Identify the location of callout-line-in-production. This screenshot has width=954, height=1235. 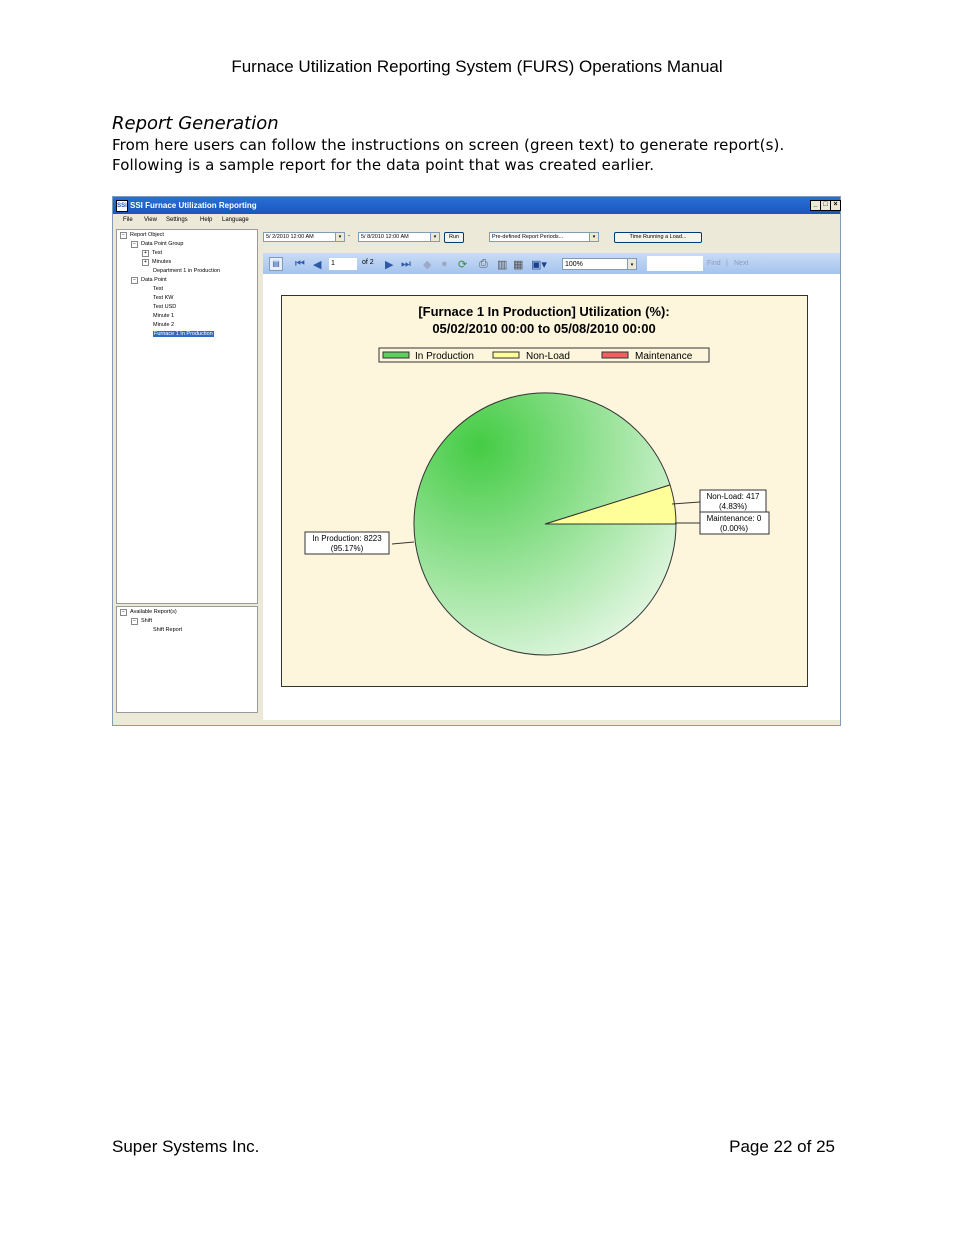
(403, 543).